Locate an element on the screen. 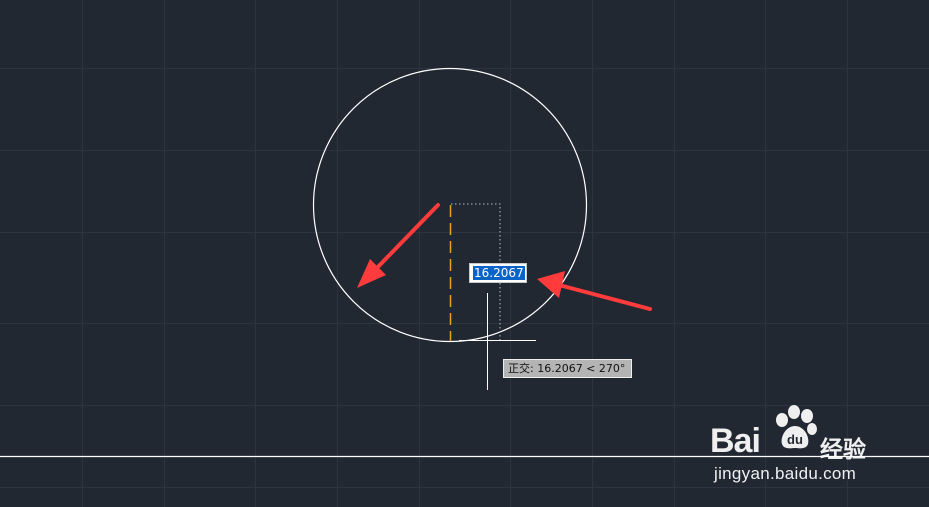  red-arrow-left-icon is located at coordinates (398, 245).